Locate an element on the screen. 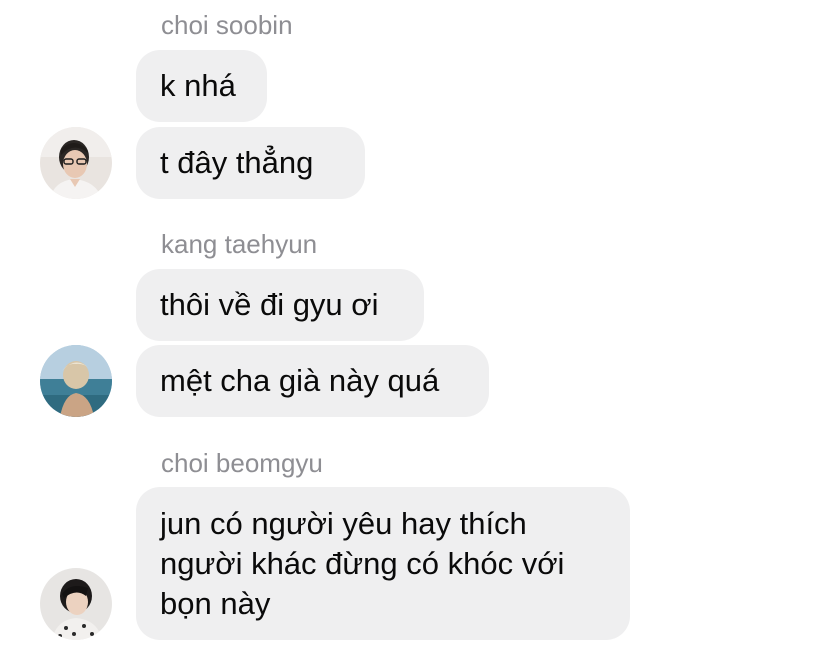 The height and width of the screenshot is (660, 828). message-text: t đây thẳng is located at coordinates (237, 162).